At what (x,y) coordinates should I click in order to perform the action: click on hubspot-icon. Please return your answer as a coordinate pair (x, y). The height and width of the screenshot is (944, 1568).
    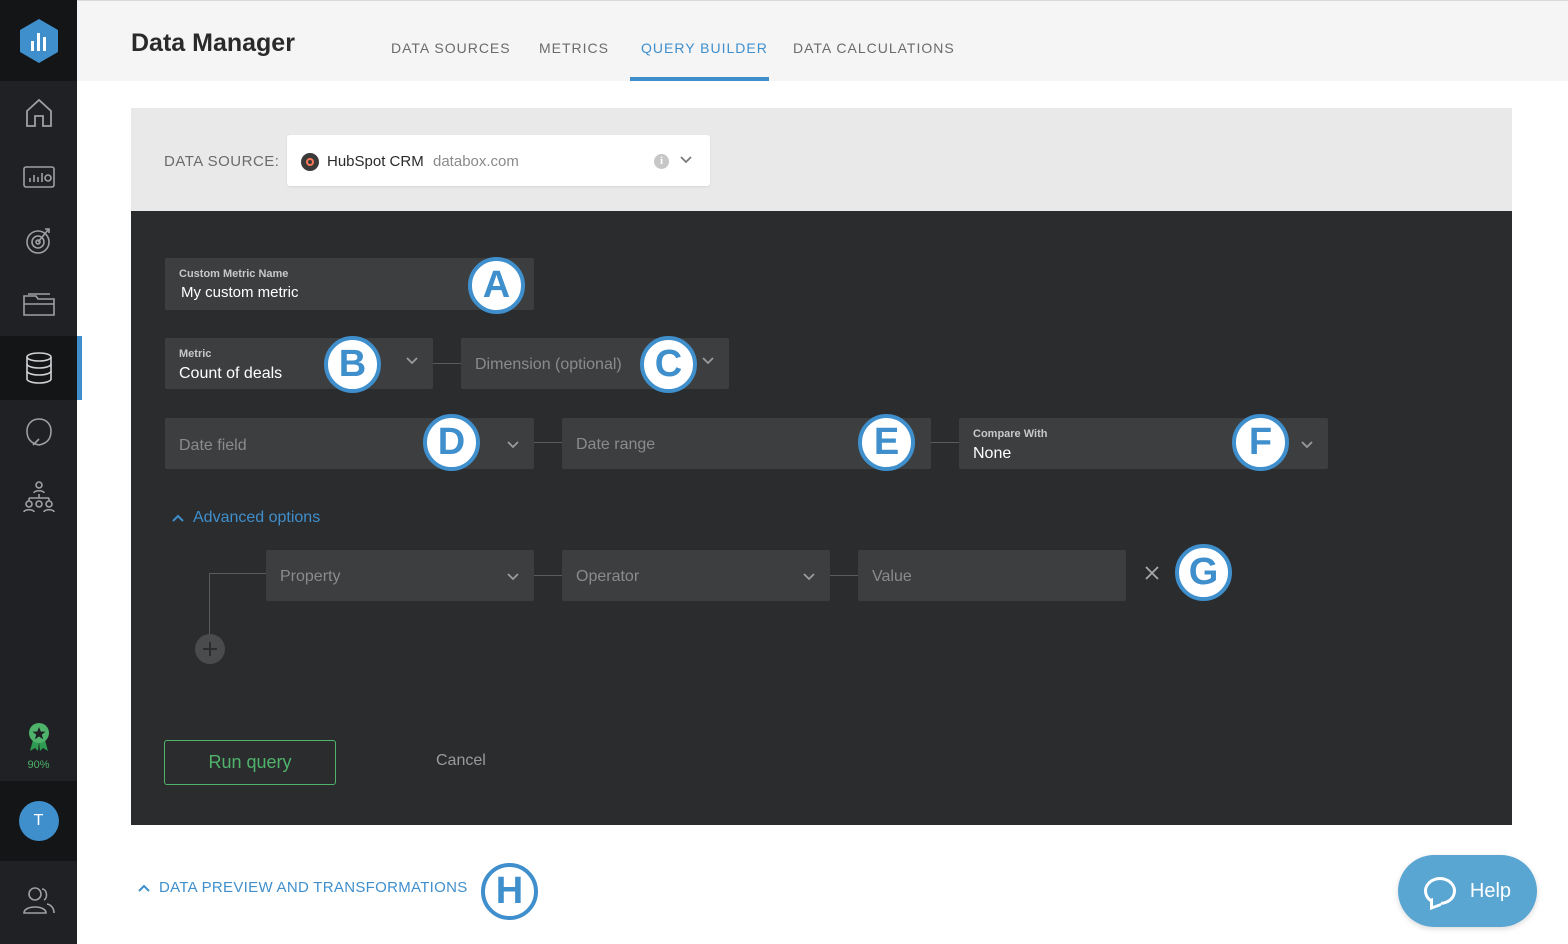
    Looking at the image, I should click on (310, 162).